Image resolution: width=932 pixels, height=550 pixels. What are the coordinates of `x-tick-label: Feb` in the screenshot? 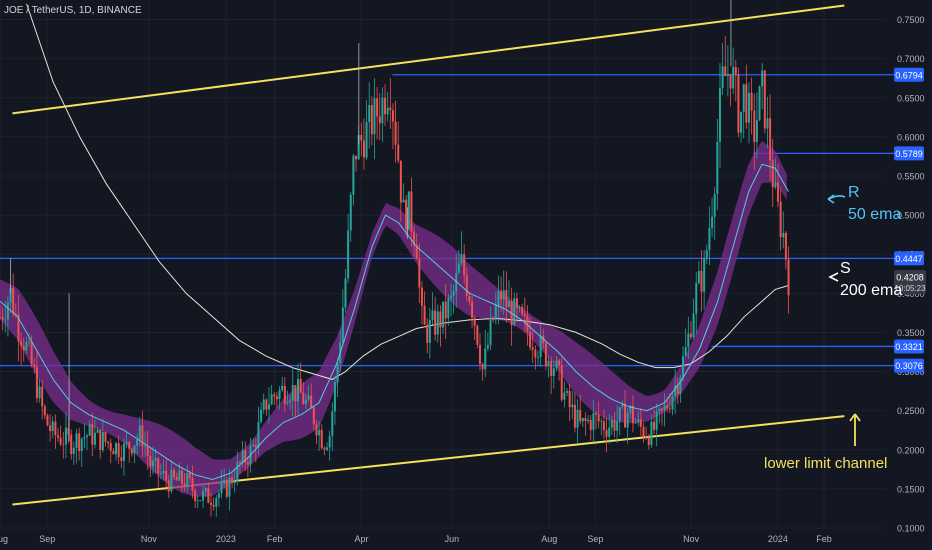 It's located at (275, 539).